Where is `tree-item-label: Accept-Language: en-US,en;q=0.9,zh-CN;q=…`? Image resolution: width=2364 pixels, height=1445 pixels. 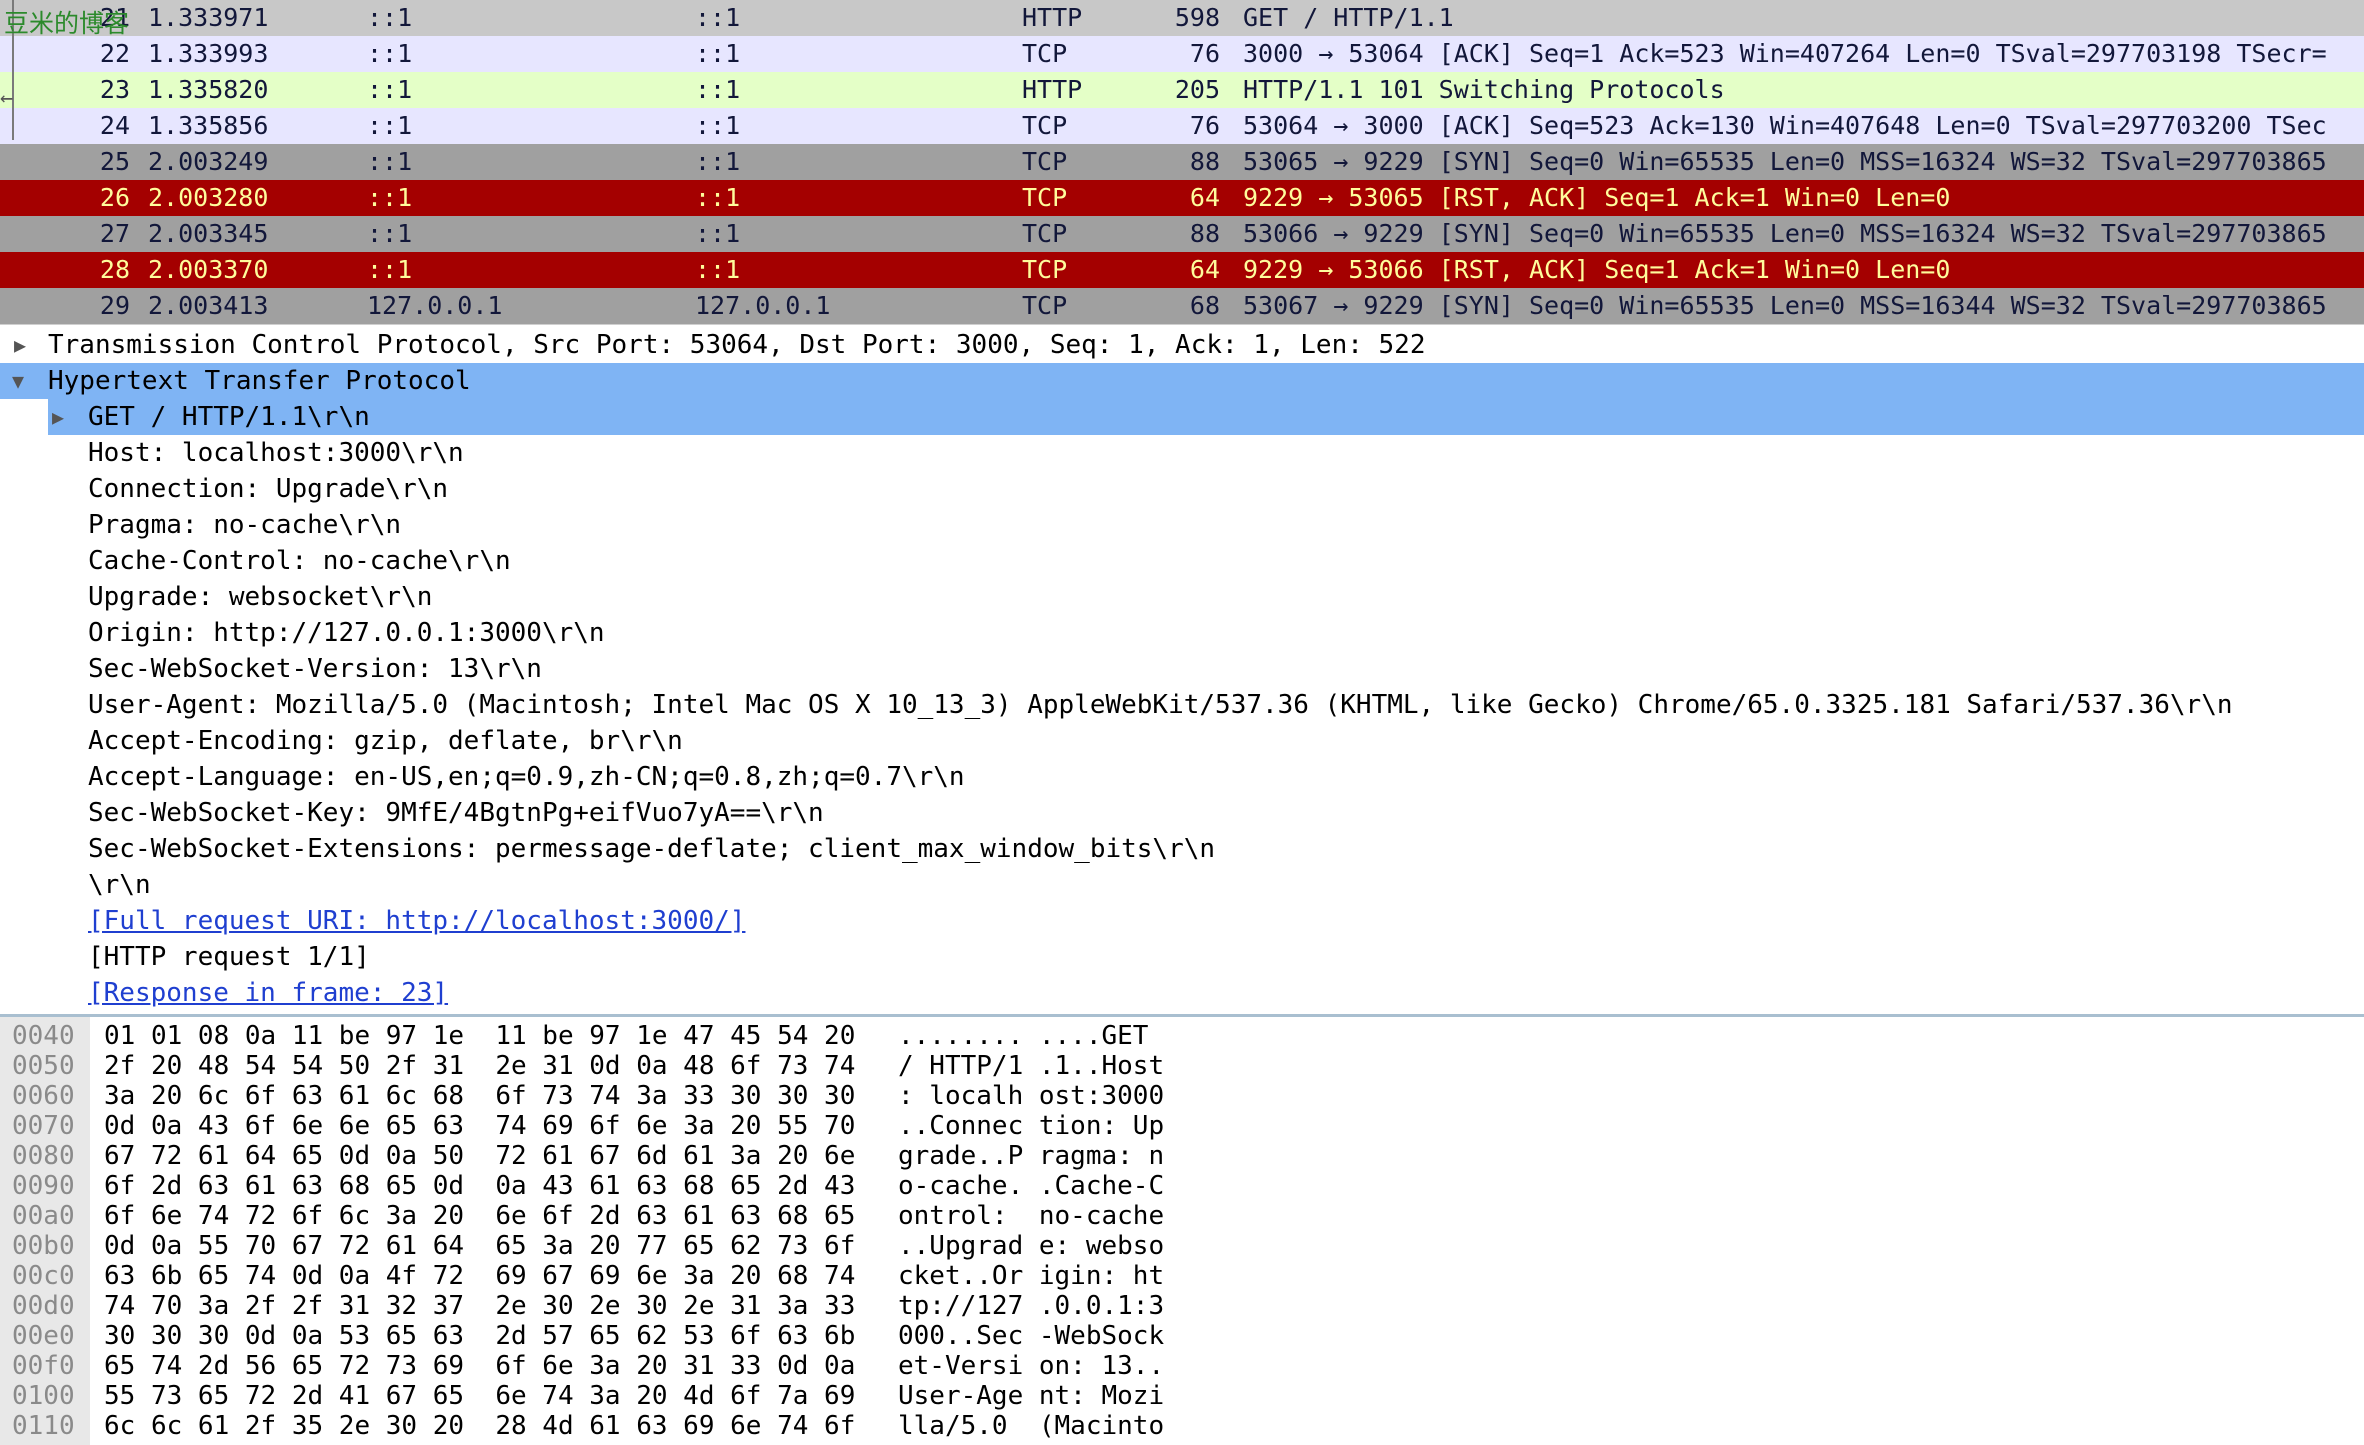
tree-item-label: Accept-Language: en-US,en;q=0.9,zh-CN;q=… is located at coordinates (526, 777).